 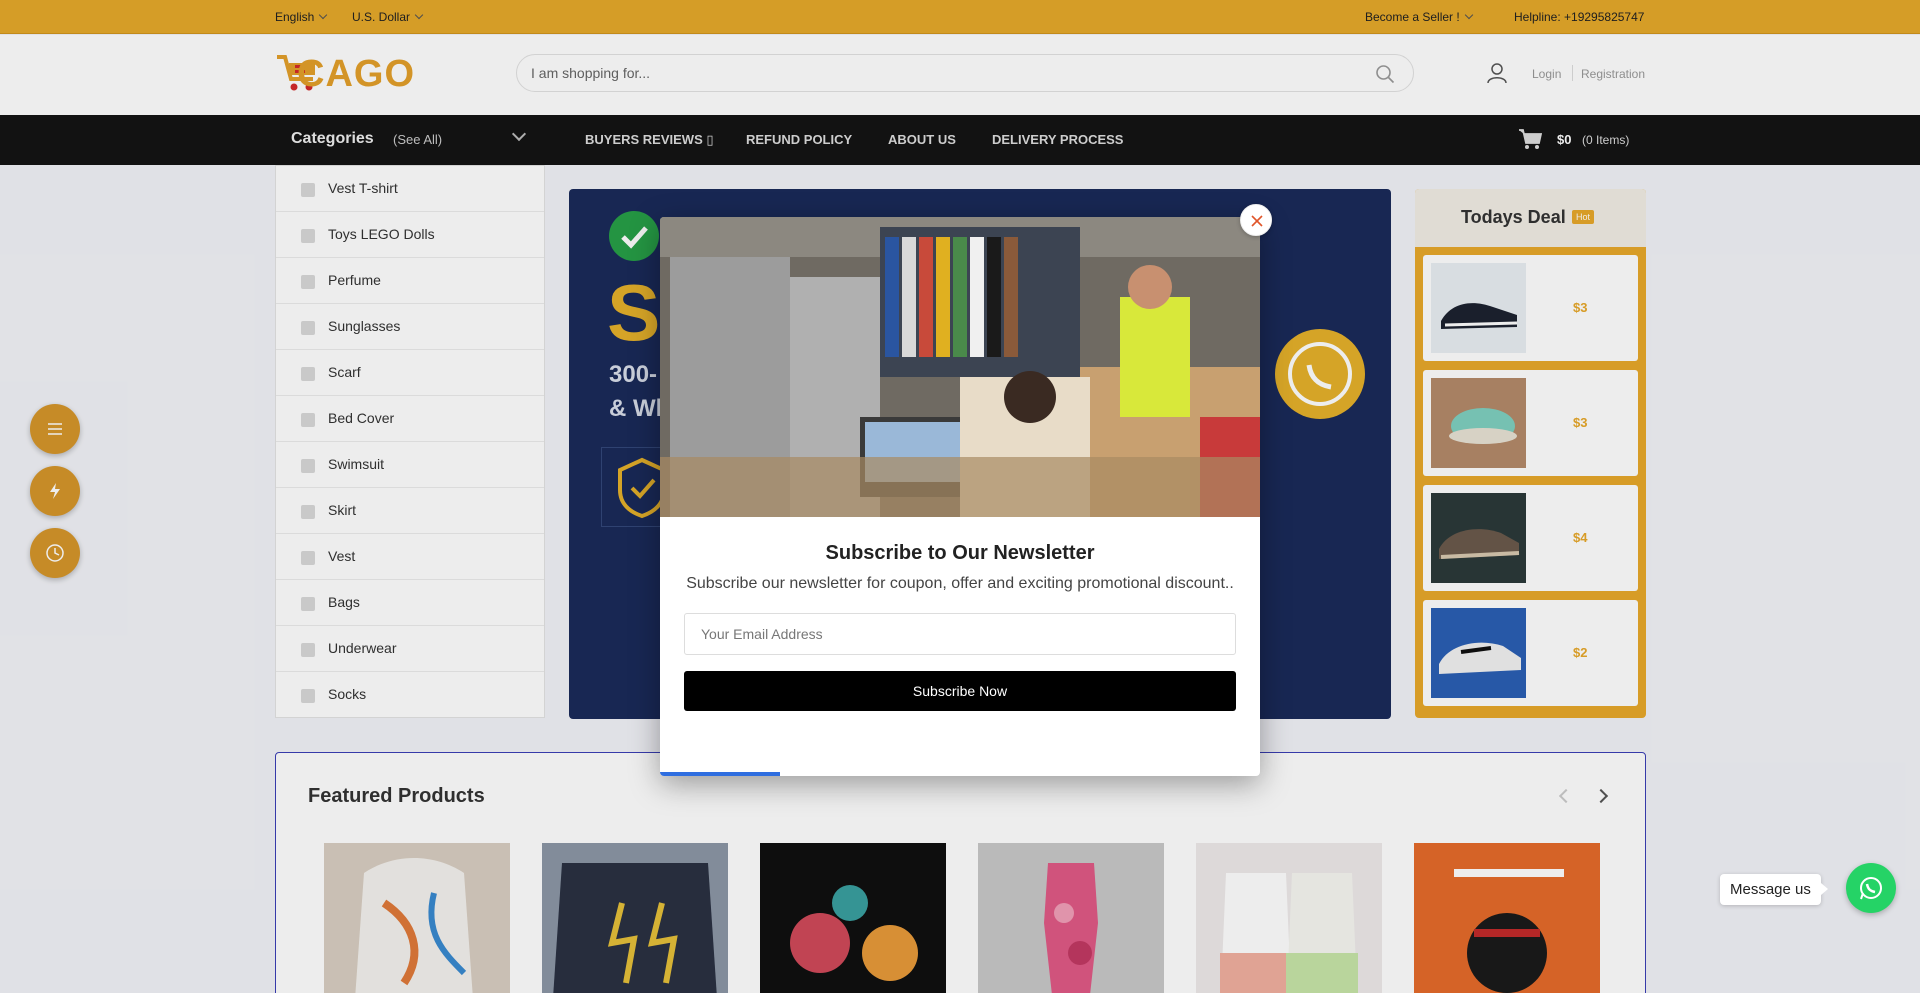 I want to click on close-icon, so click(x=1257, y=221).